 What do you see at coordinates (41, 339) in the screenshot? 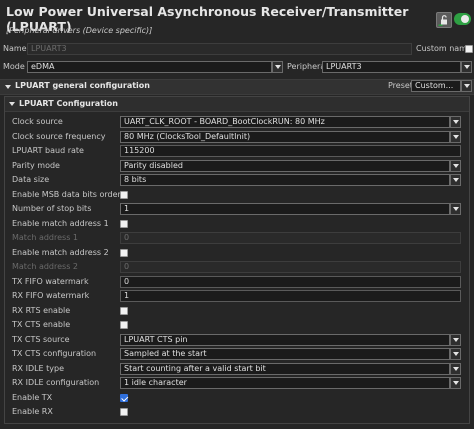
I see `row-label: TX CTS source` at bounding box center [41, 339].